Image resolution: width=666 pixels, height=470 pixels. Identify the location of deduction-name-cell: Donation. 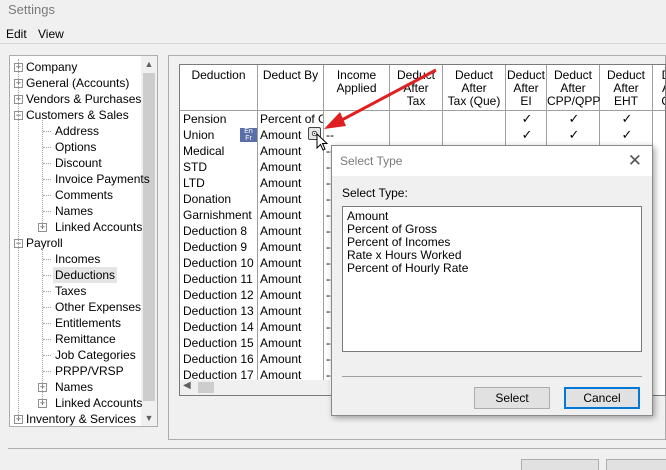
(220, 199).